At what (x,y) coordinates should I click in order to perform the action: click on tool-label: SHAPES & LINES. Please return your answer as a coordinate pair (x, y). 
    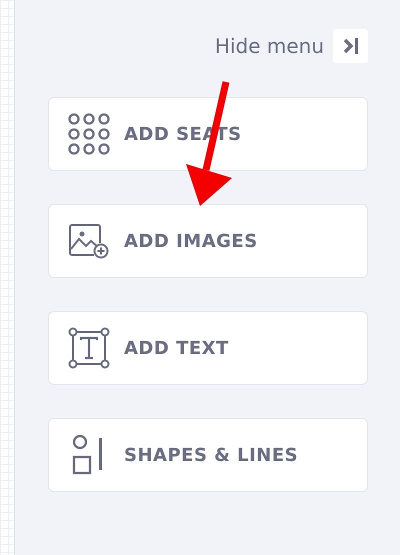
    Looking at the image, I should click on (211, 456).